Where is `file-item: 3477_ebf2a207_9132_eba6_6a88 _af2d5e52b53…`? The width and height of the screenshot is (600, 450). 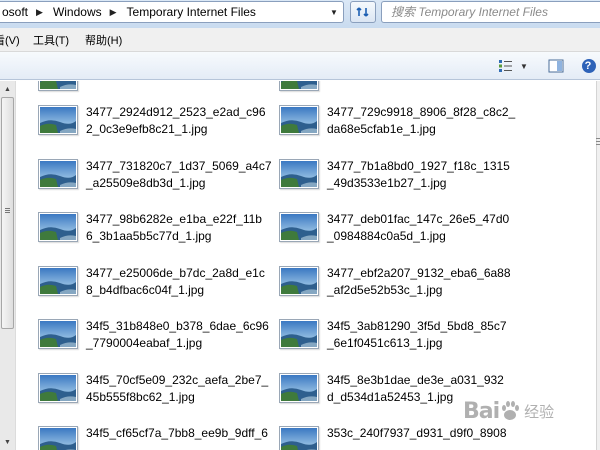 file-item: 3477_ebf2a207_9132_eba6_6a88 _af2d5e52b53… is located at coordinates (399, 287).